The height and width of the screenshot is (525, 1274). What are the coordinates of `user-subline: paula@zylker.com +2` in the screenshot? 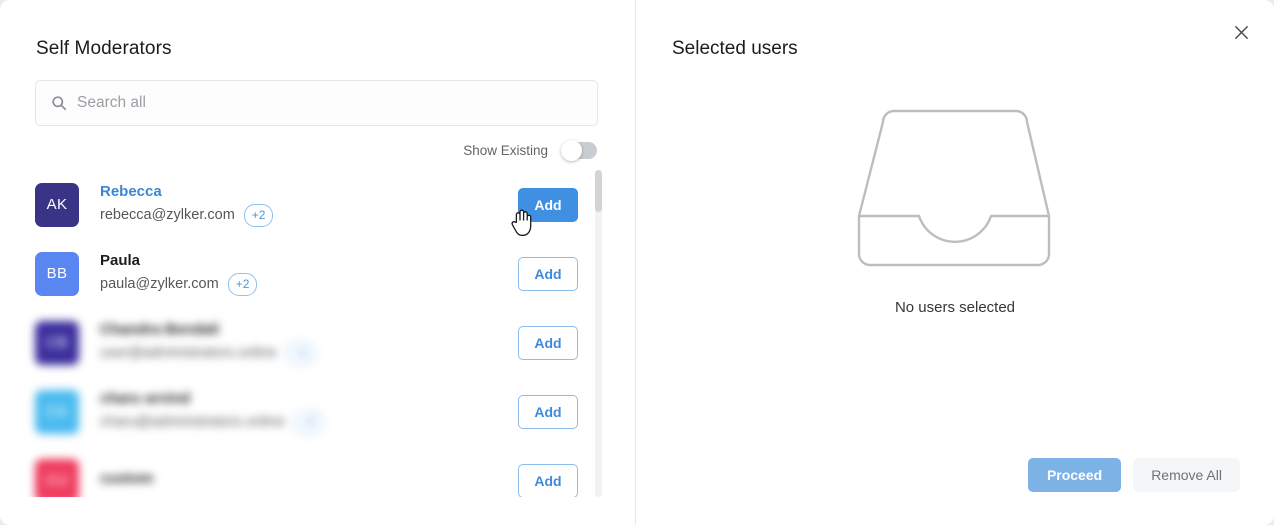 It's located at (309, 284).